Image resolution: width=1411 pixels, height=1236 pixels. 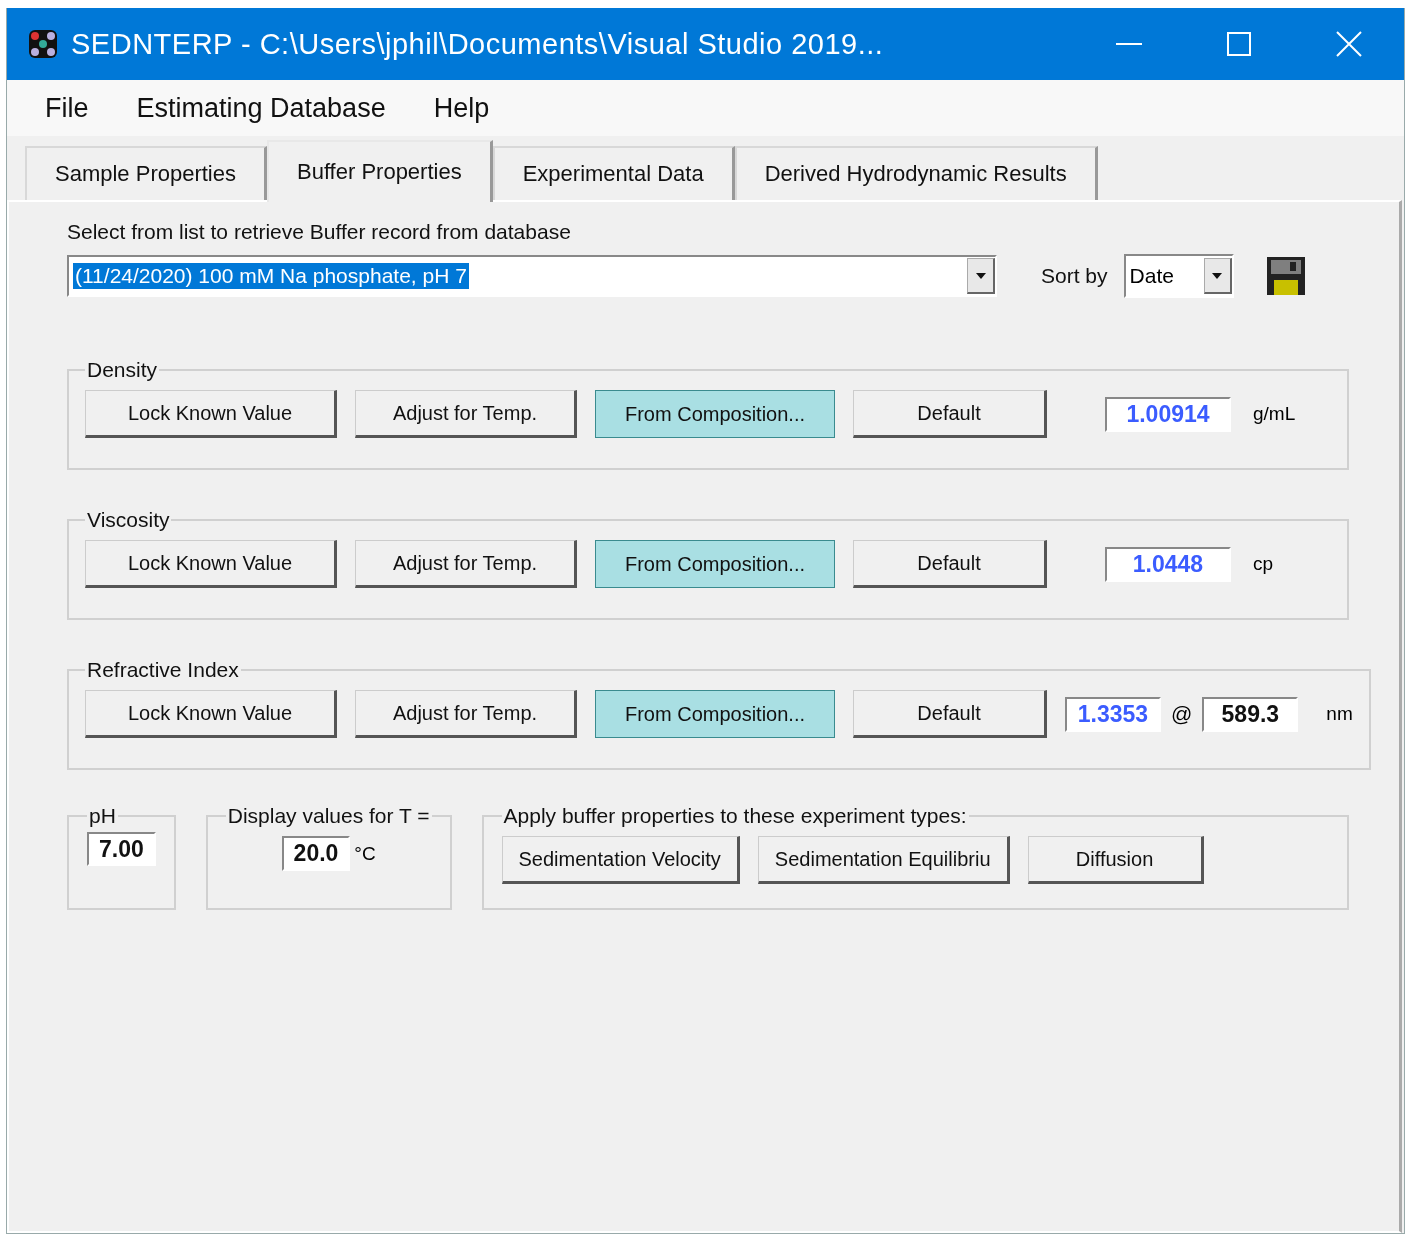 I want to click on temperature-field: 20.0, so click(x=316, y=853).